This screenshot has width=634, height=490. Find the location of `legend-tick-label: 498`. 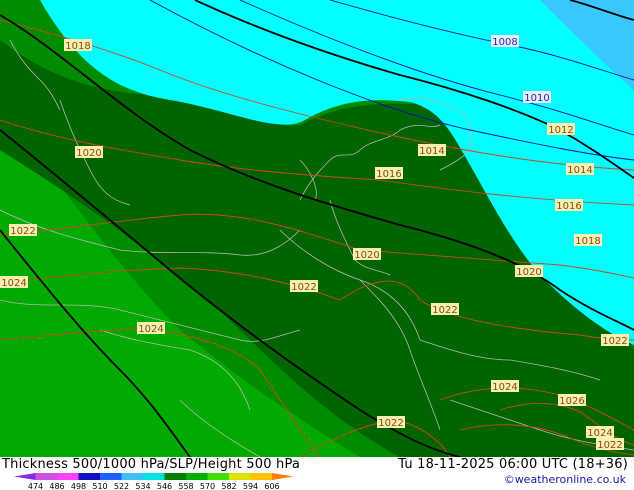

legend-tick-label: 498 is located at coordinates (78, 486).